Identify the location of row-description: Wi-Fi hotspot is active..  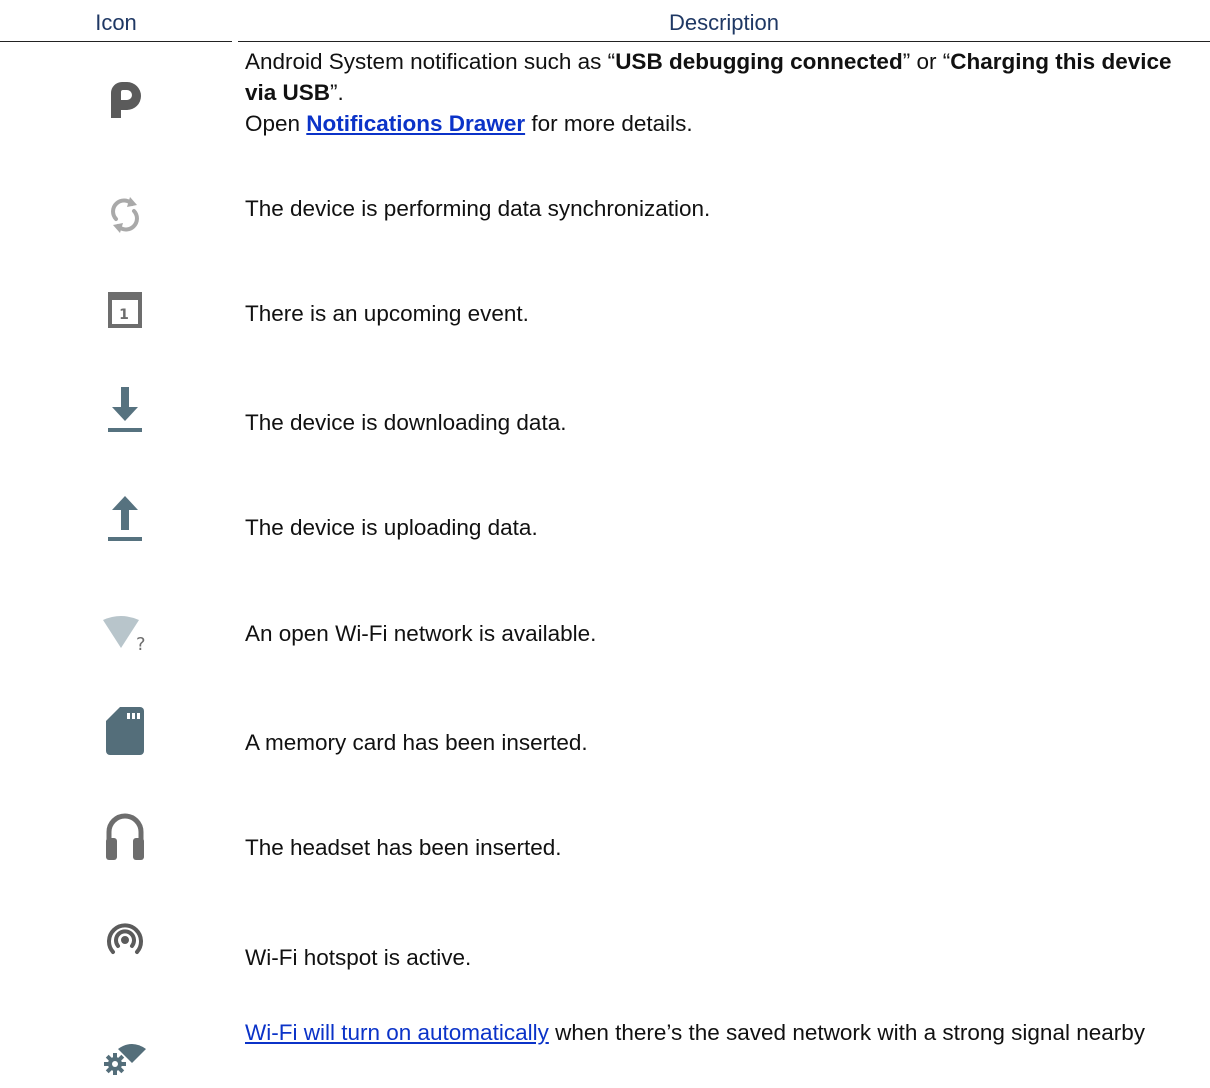
(358, 957).